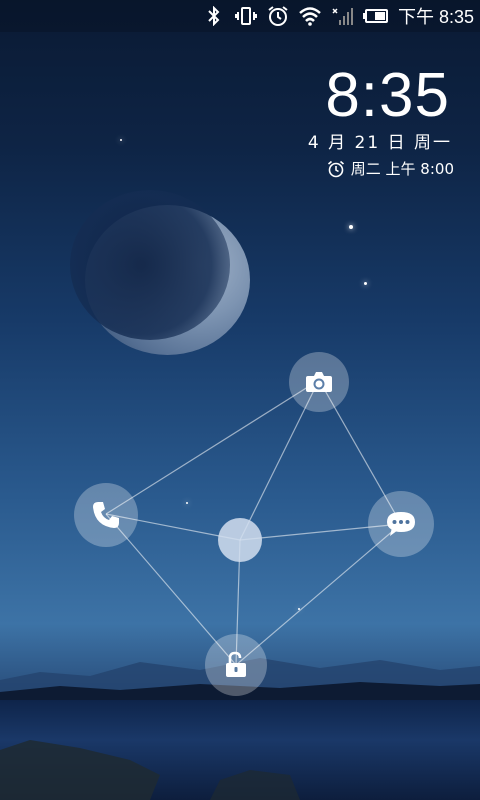 The width and height of the screenshot is (480, 800). Describe the element at coordinates (240, 540) in the screenshot. I see `unlock-handle` at that location.